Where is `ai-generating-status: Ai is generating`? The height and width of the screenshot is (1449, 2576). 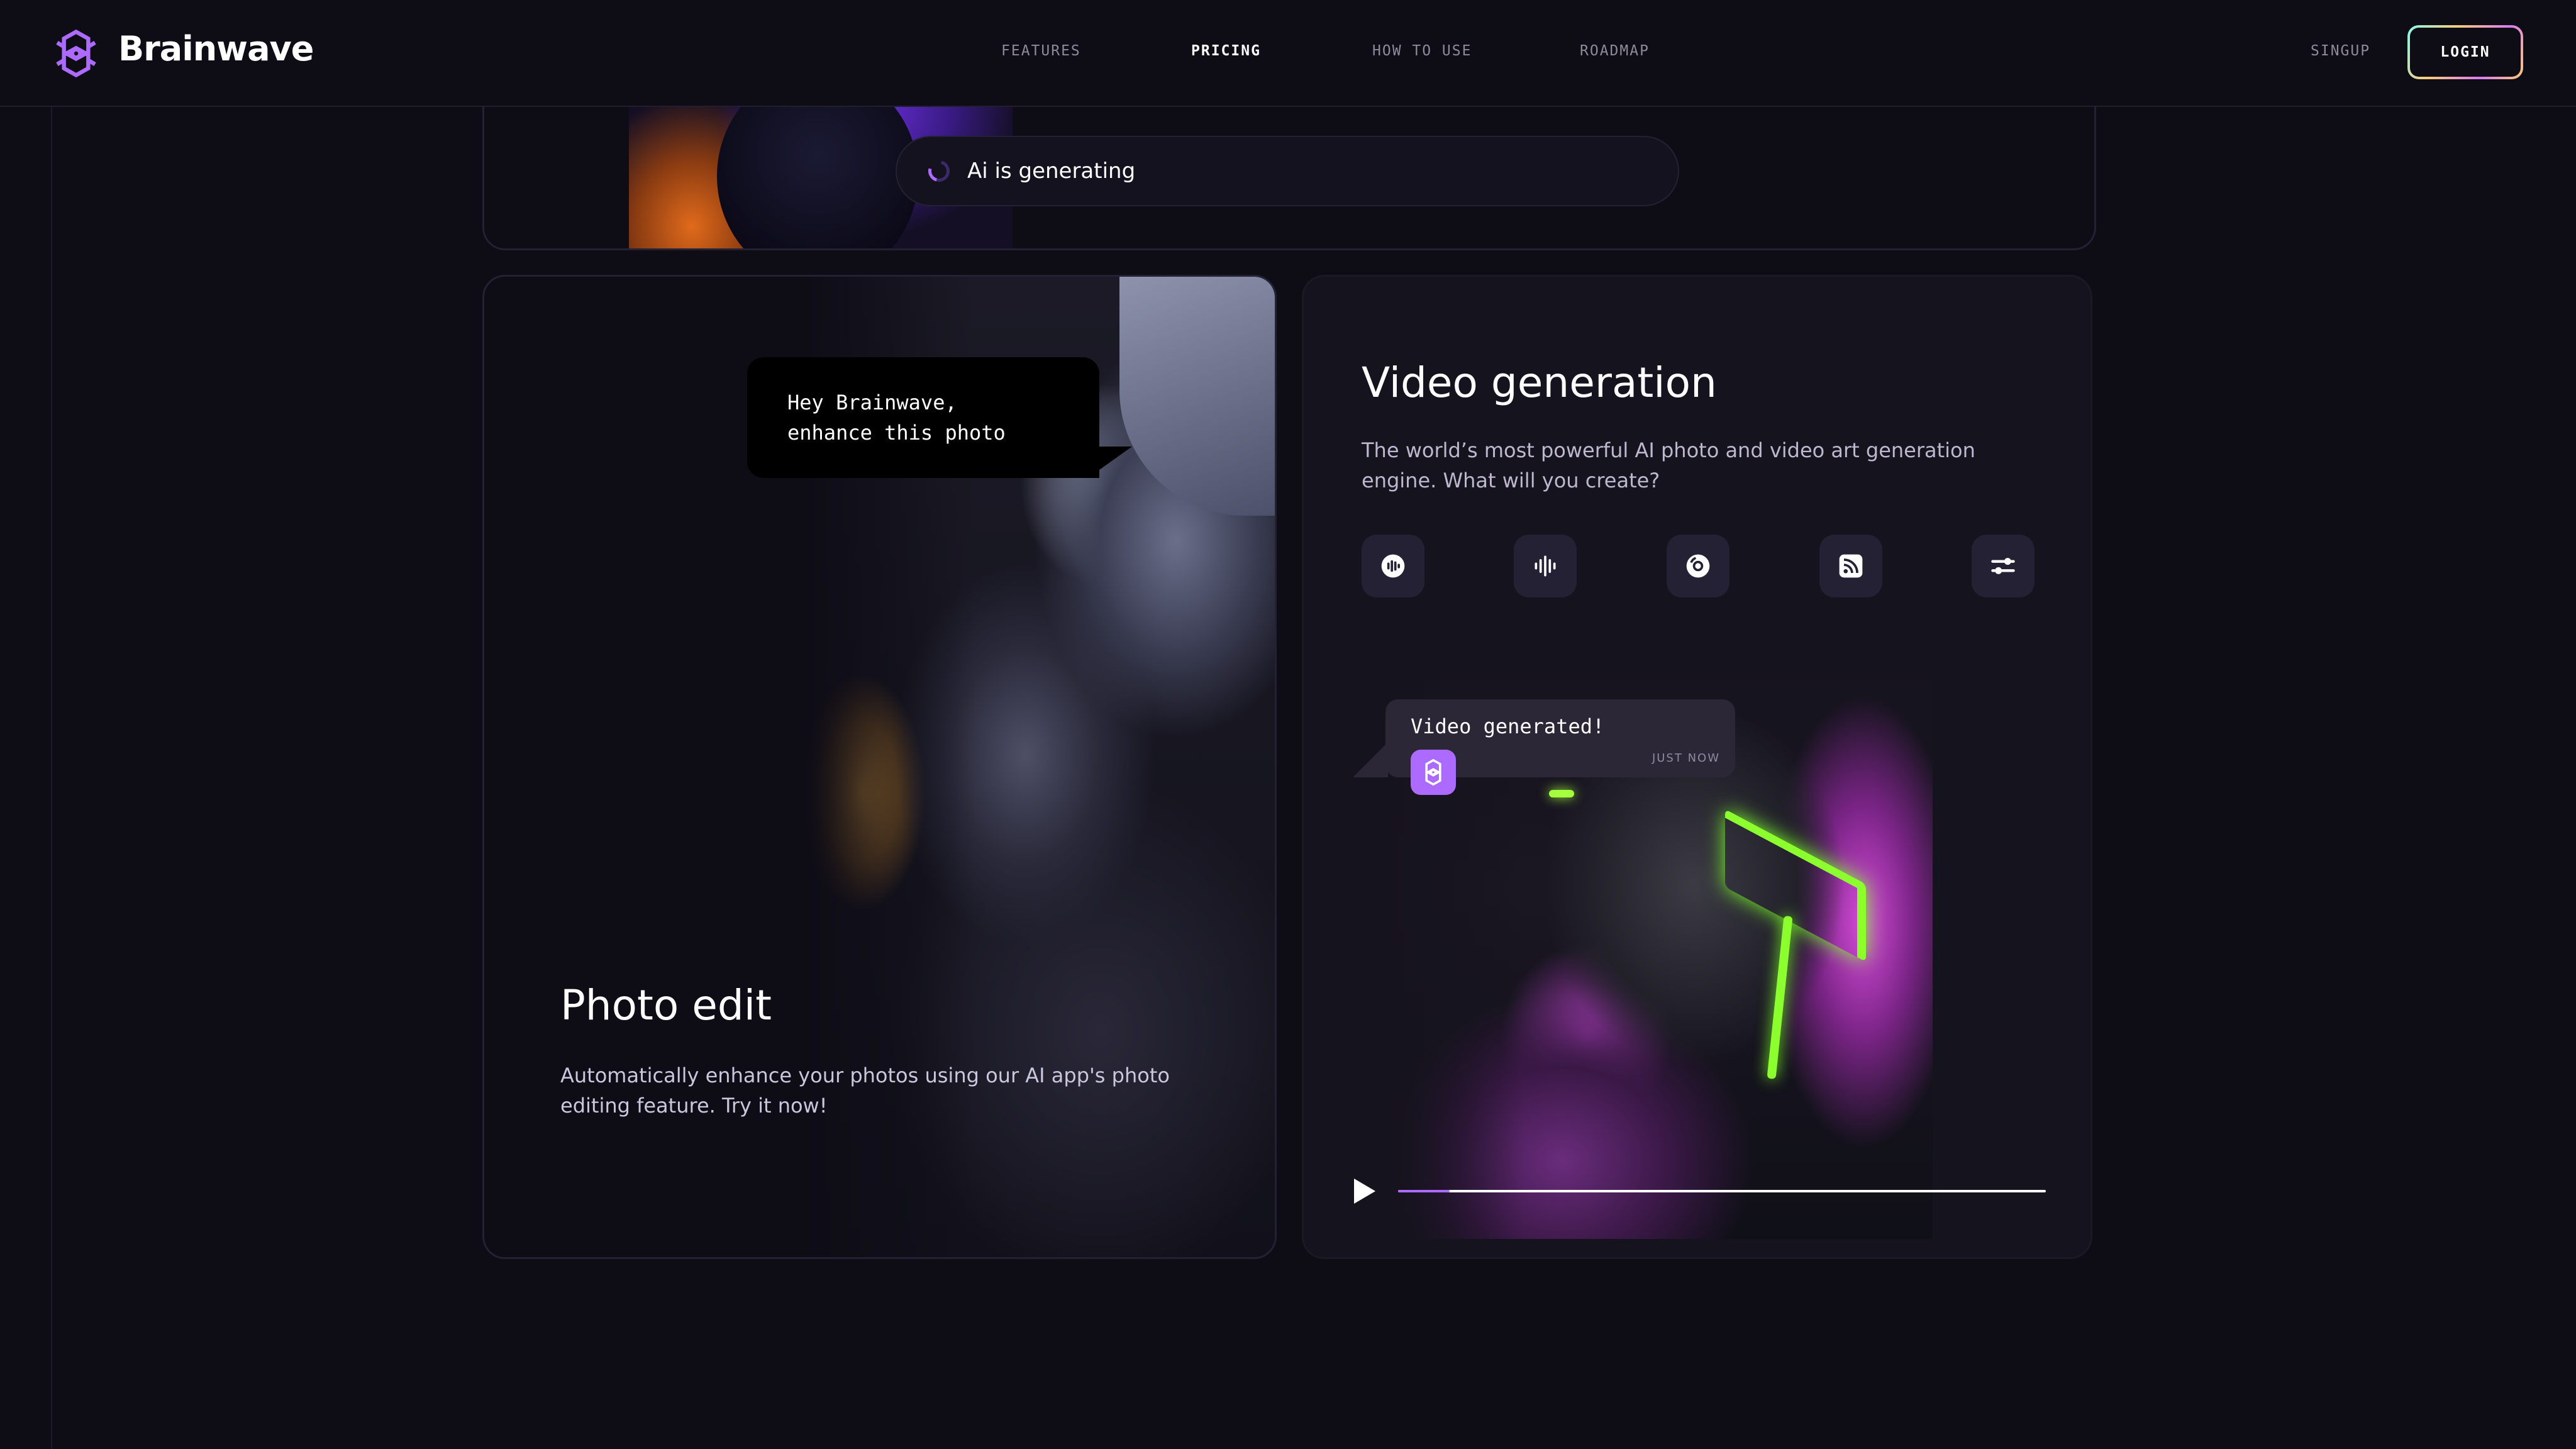 ai-generating-status: Ai is generating is located at coordinates (1287, 171).